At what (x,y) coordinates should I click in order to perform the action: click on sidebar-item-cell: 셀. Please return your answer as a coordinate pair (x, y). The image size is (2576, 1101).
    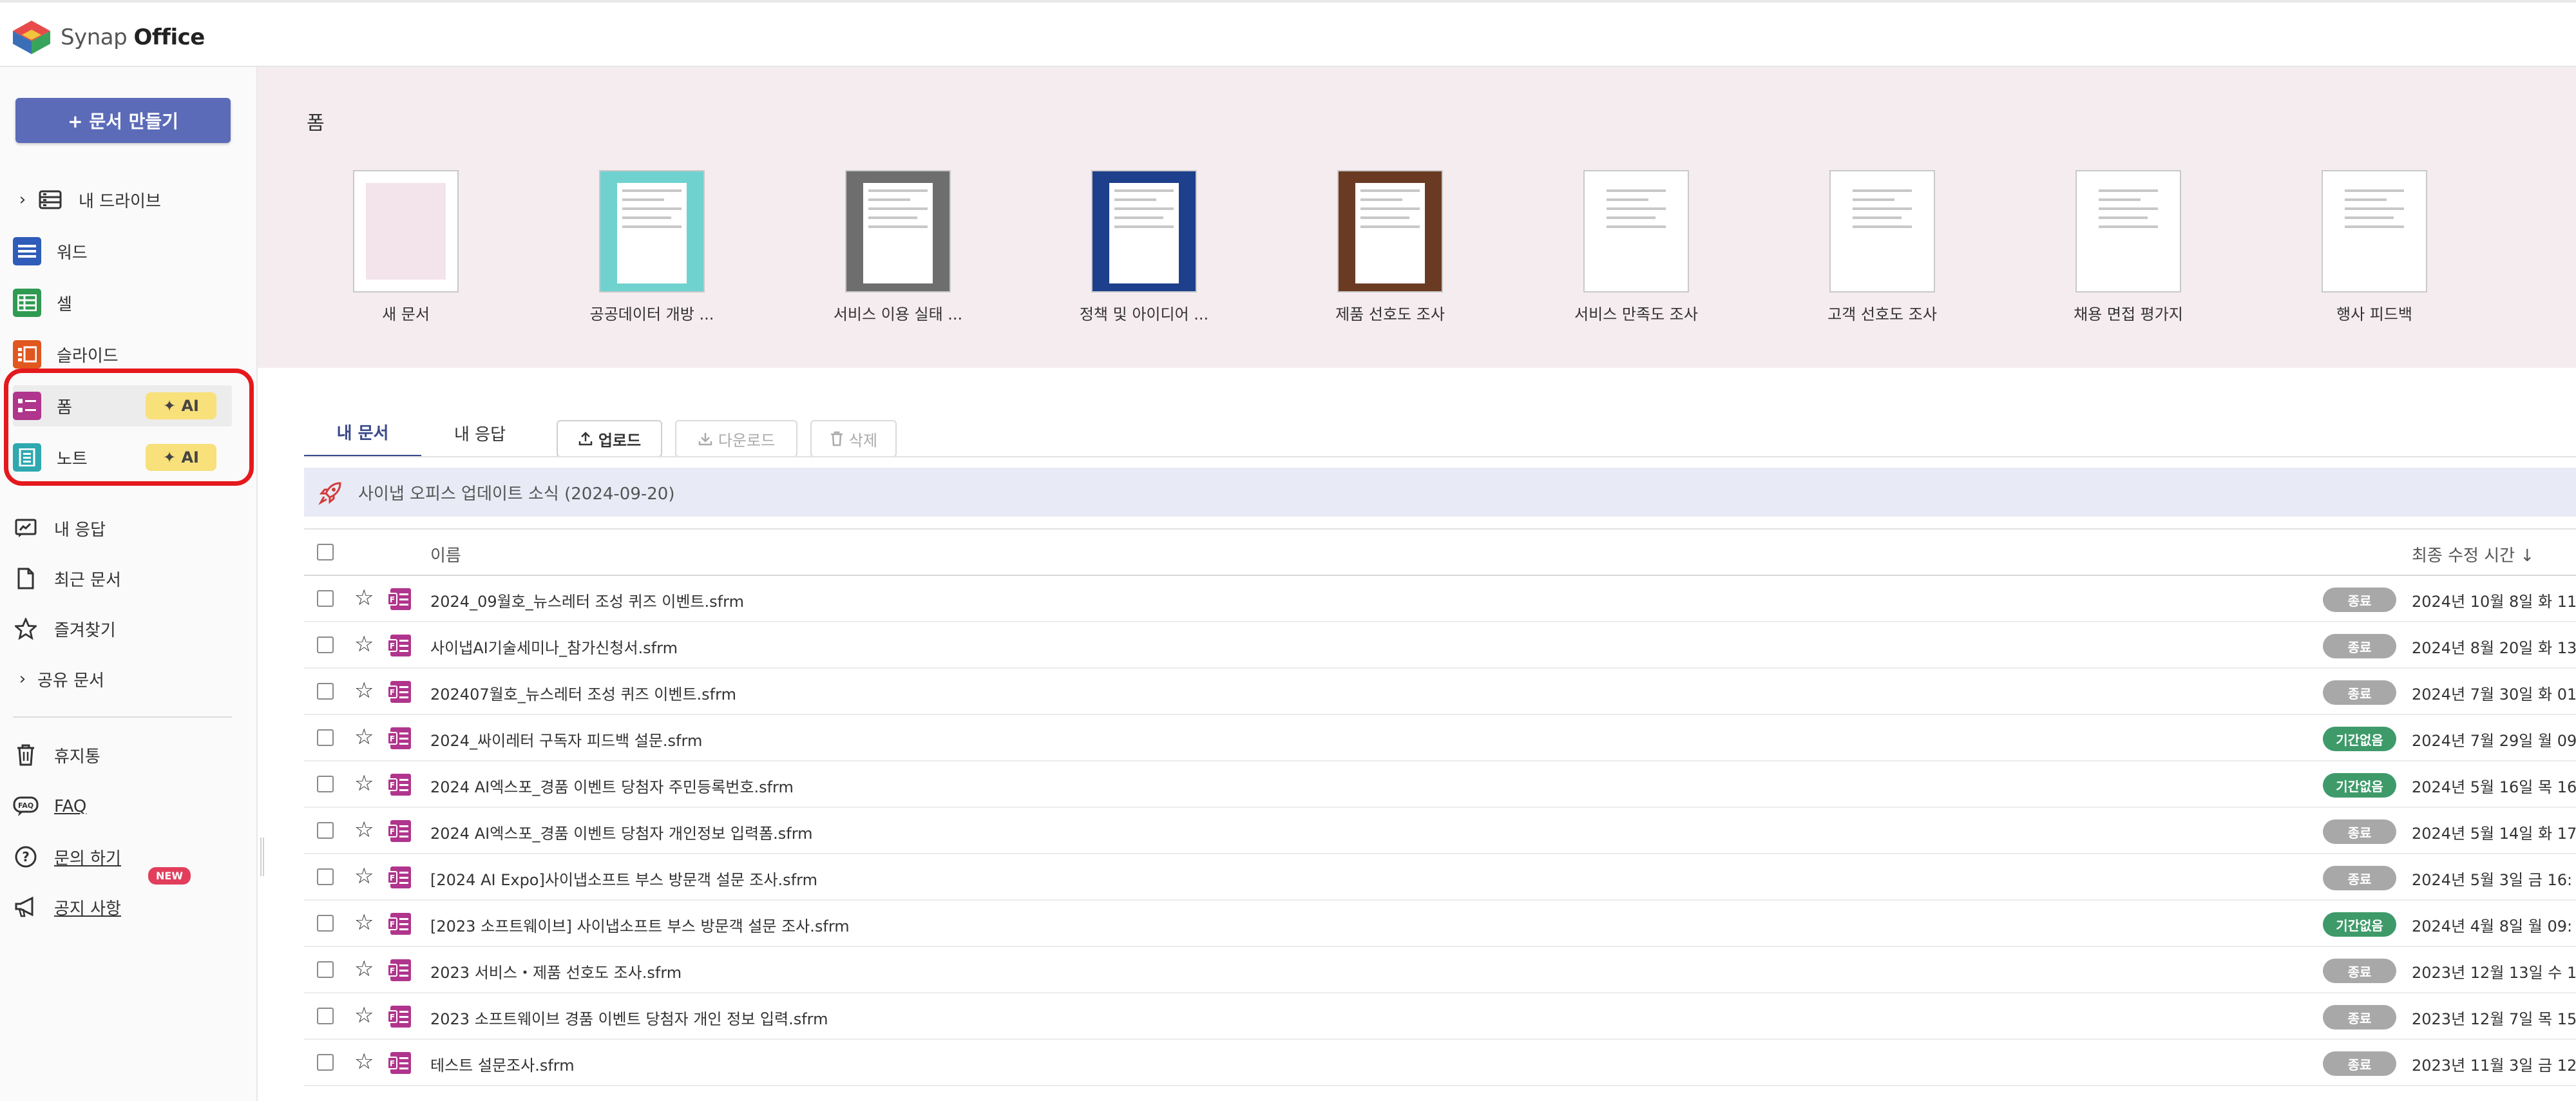
    Looking at the image, I should click on (122, 302).